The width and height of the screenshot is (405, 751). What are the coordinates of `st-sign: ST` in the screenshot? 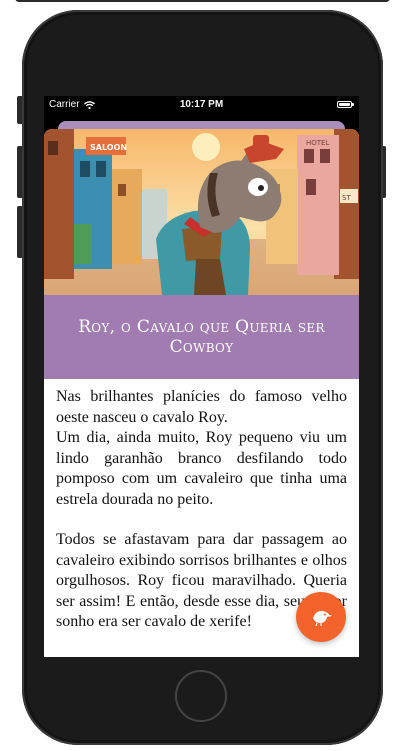 It's located at (346, 198).